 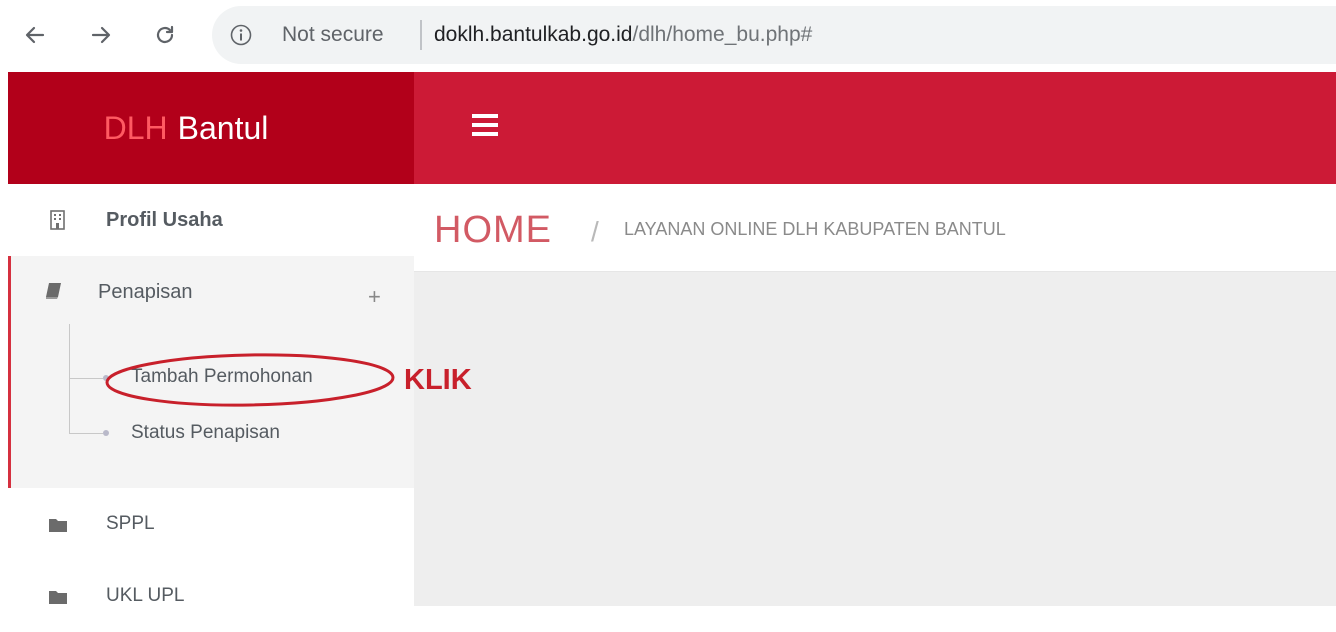 I want to click on sidebar-item-label: SPPL, so click(x=130, y=523).